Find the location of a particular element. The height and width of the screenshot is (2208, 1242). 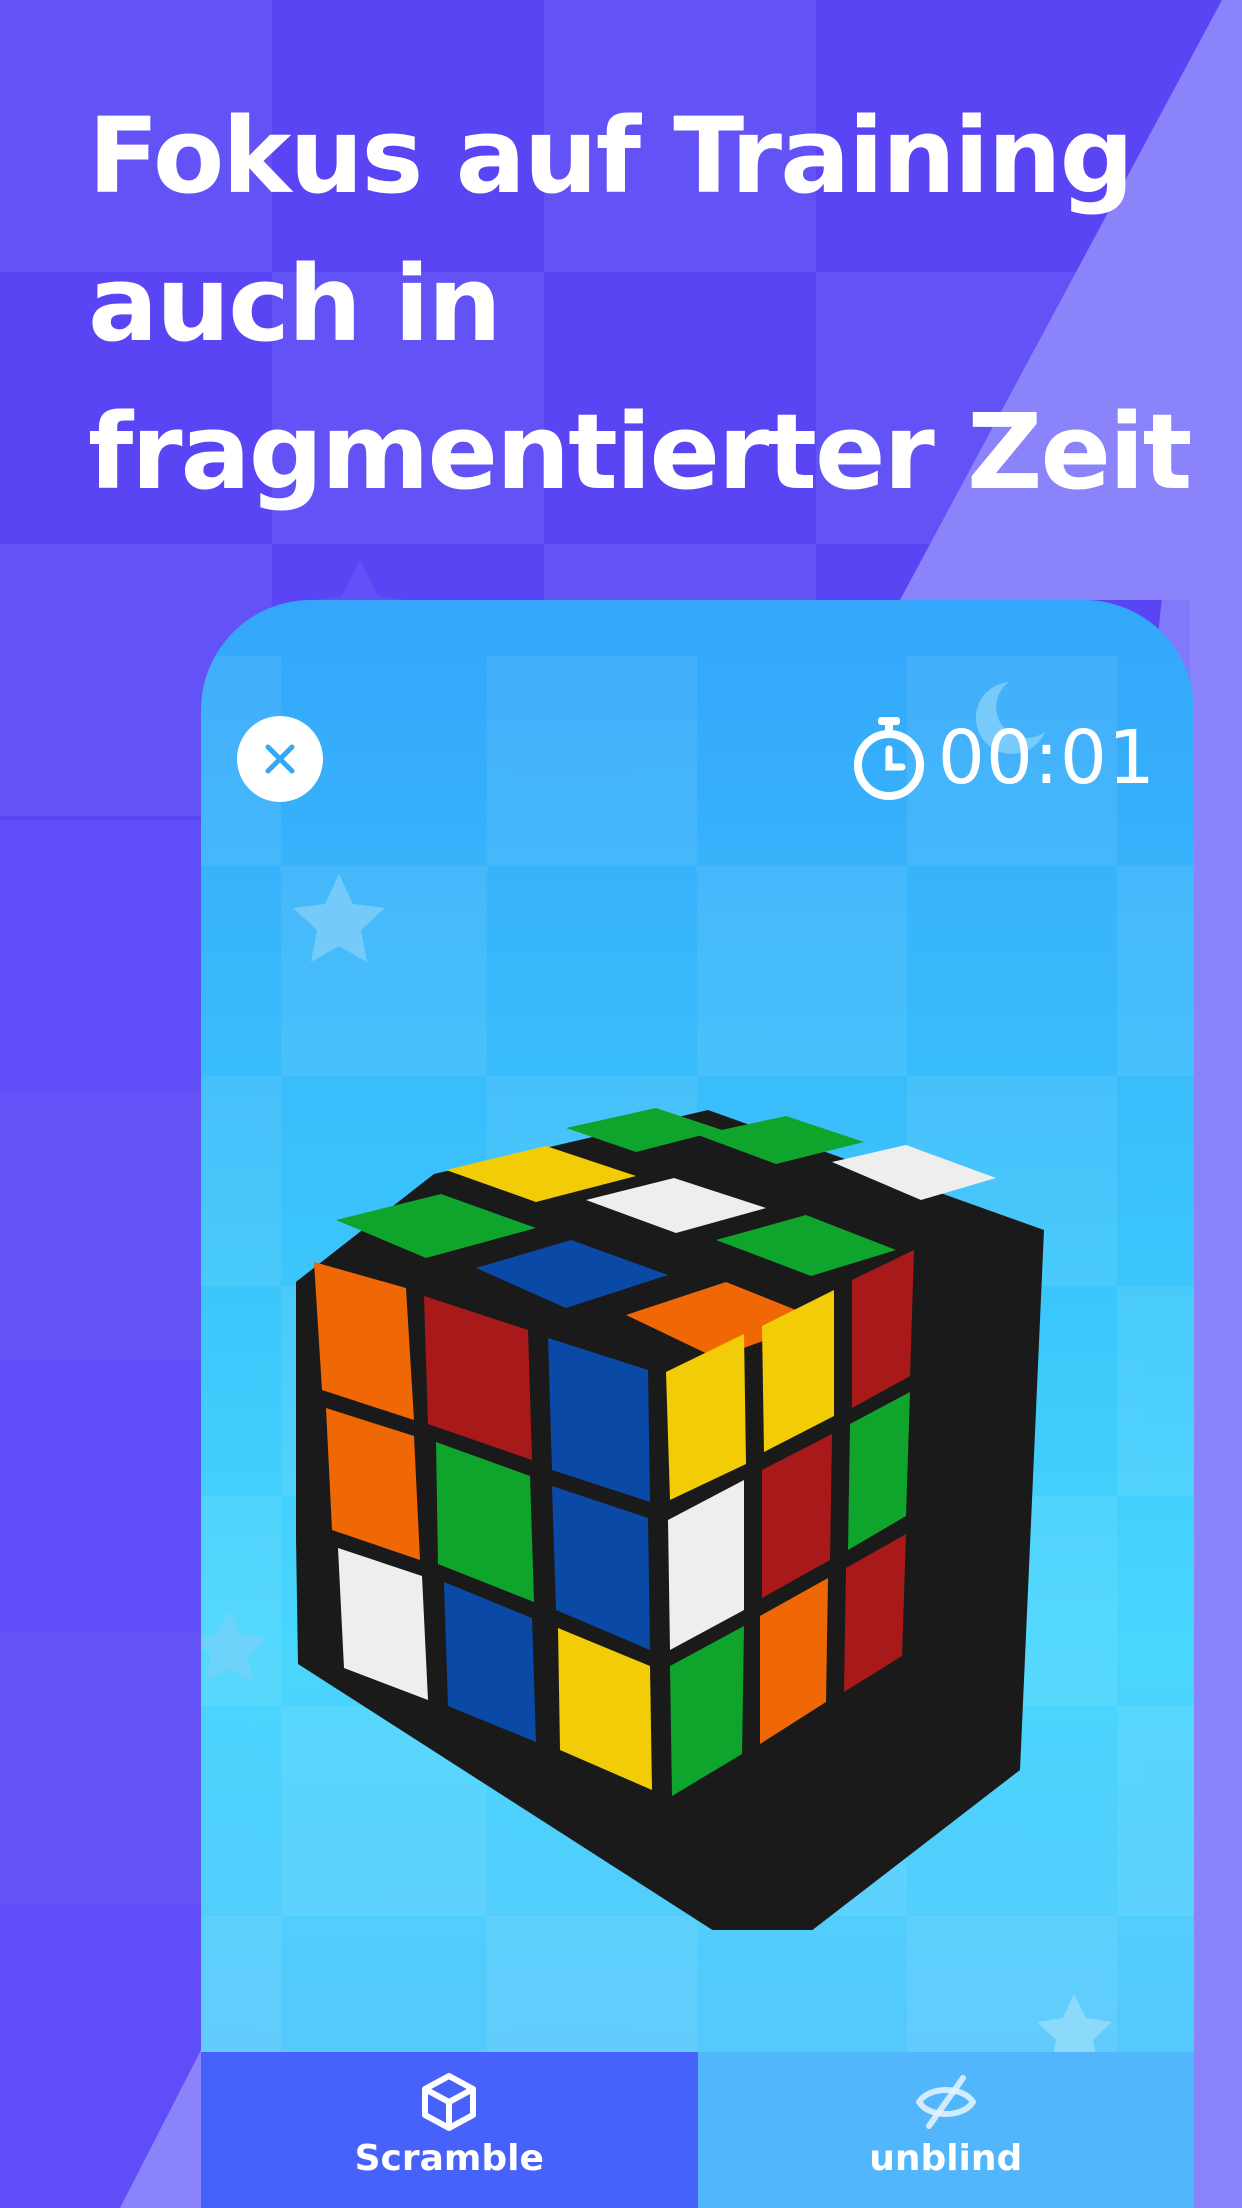

close-button is located at coordinates (280, 759).